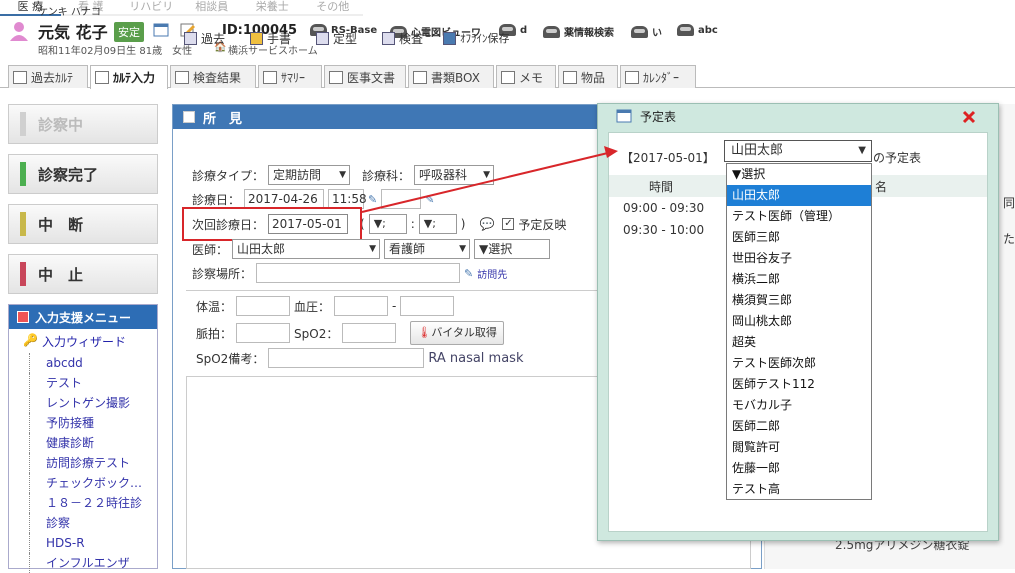  What do you see at coordinates (93, 523) in the screenshot?
I see `assist-item: 診察` at bounding box center [93, 523].